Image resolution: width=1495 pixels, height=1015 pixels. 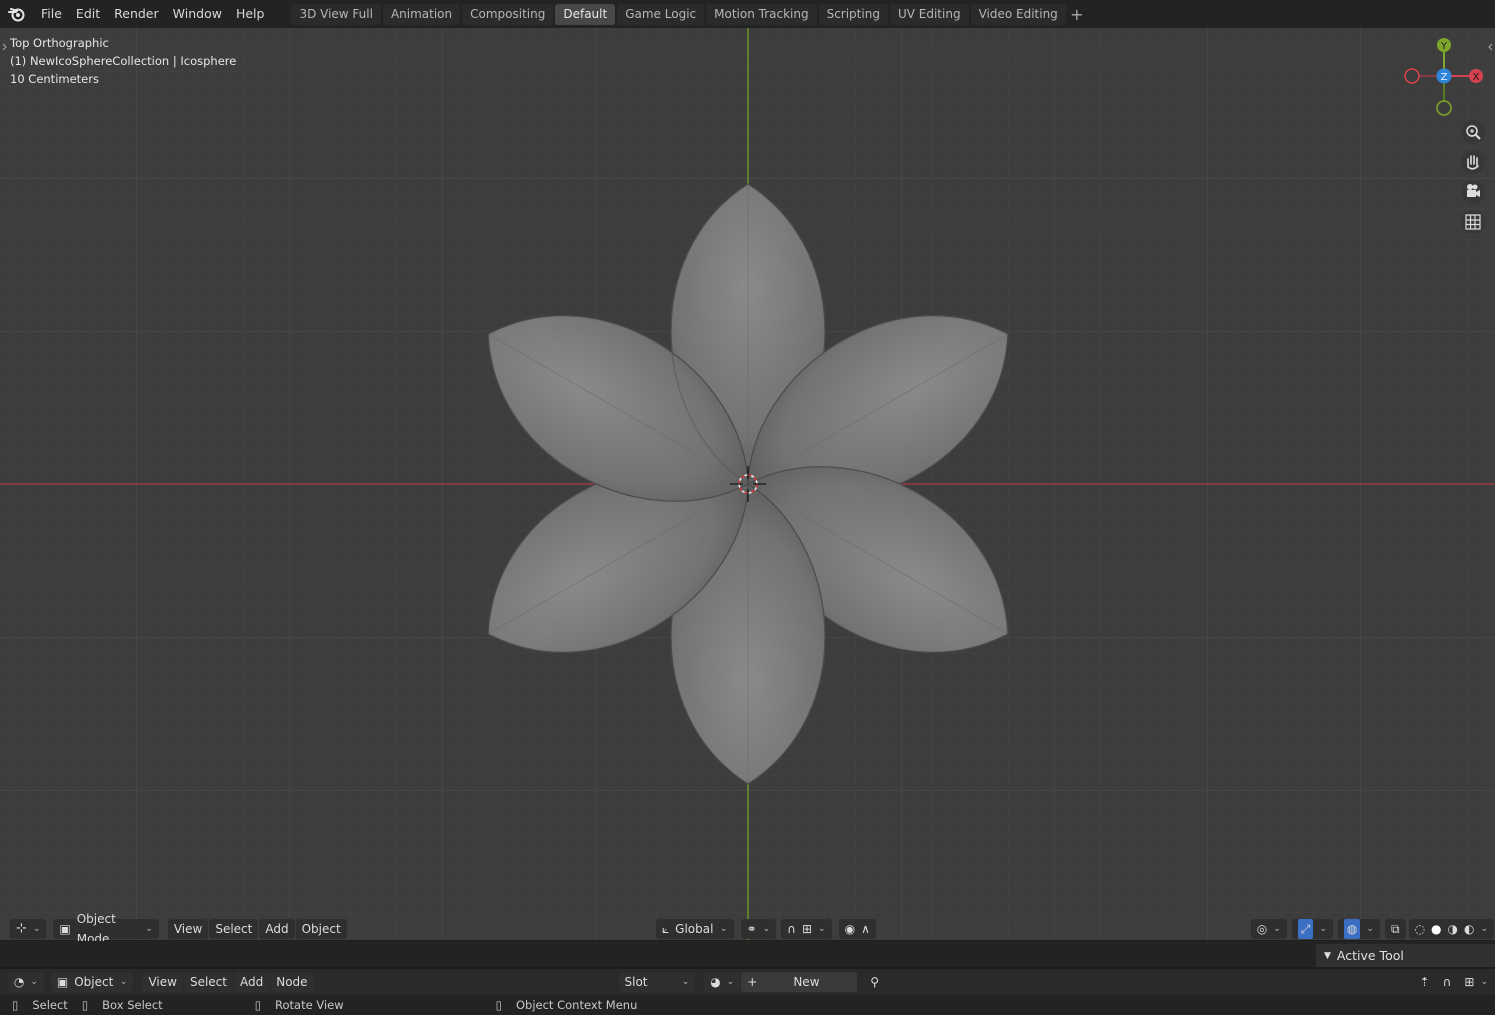 I want to click on gizmo-neg-x, so click(x=1412, y=76).